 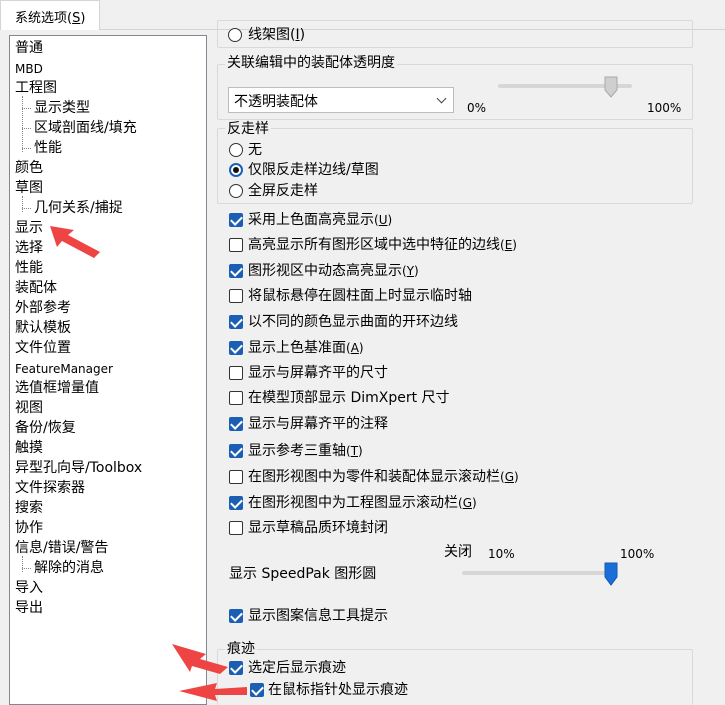 What do you see at coordinates (29, 268) in the screenshot?
I see `tree-item-performance: 性能` at bounding box center [29, 268].